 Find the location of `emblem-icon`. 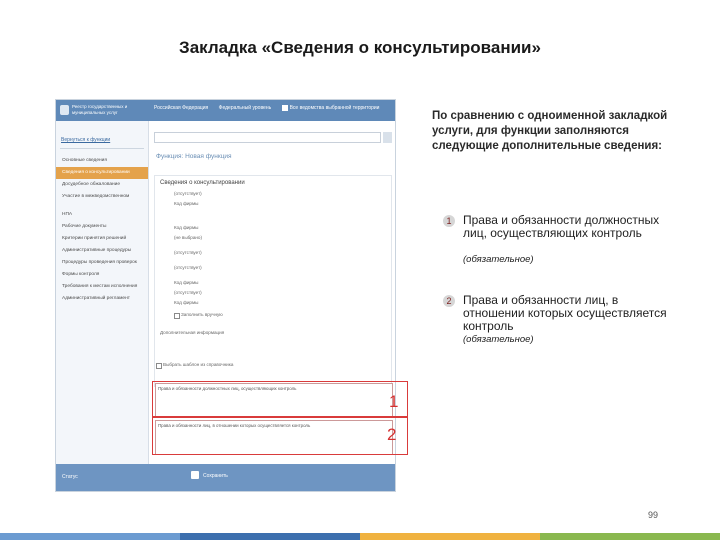

emblem-icon is located at coordinates (64, 110).